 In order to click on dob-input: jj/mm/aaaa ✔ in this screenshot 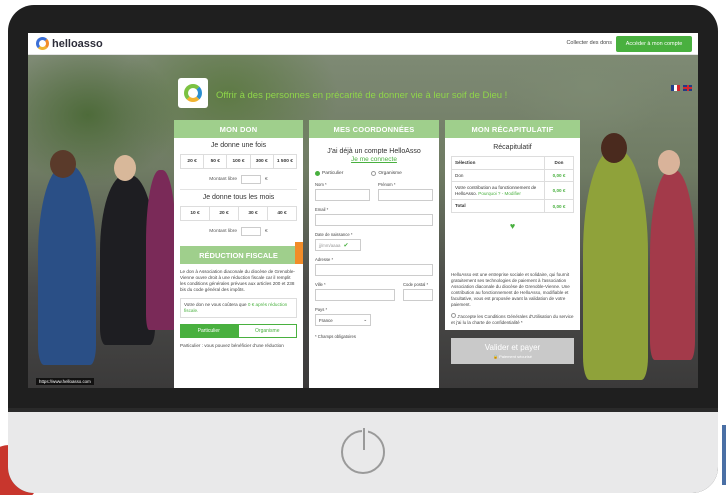, I will do `click(338, 245)`.